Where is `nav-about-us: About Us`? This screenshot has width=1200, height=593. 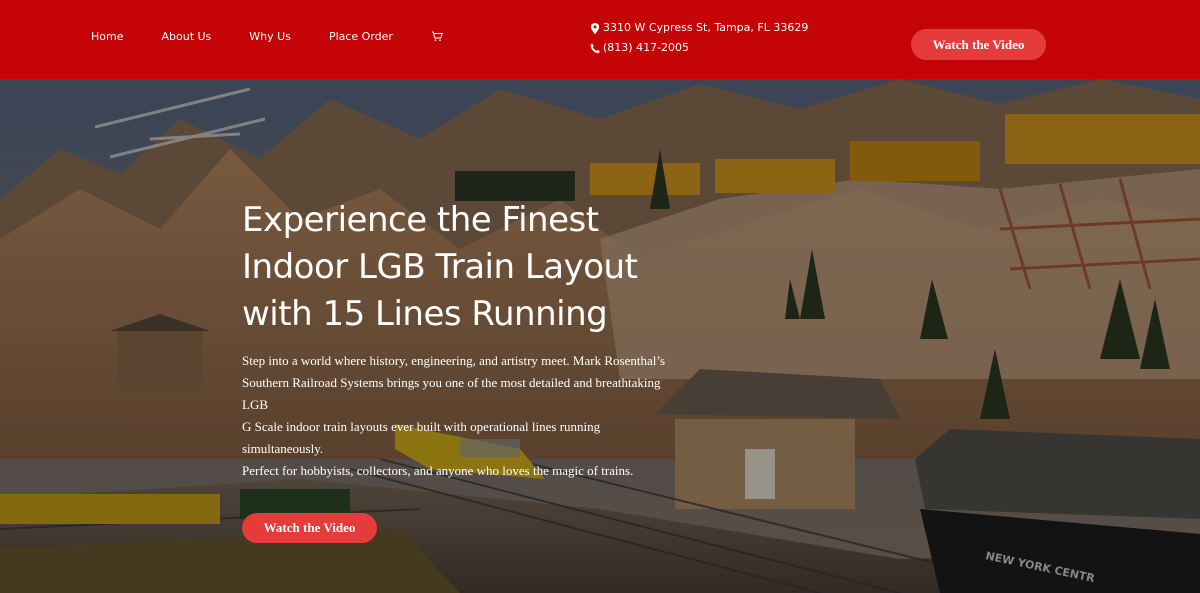
nav-about-us: About Us is located at coordinates (186, 36).